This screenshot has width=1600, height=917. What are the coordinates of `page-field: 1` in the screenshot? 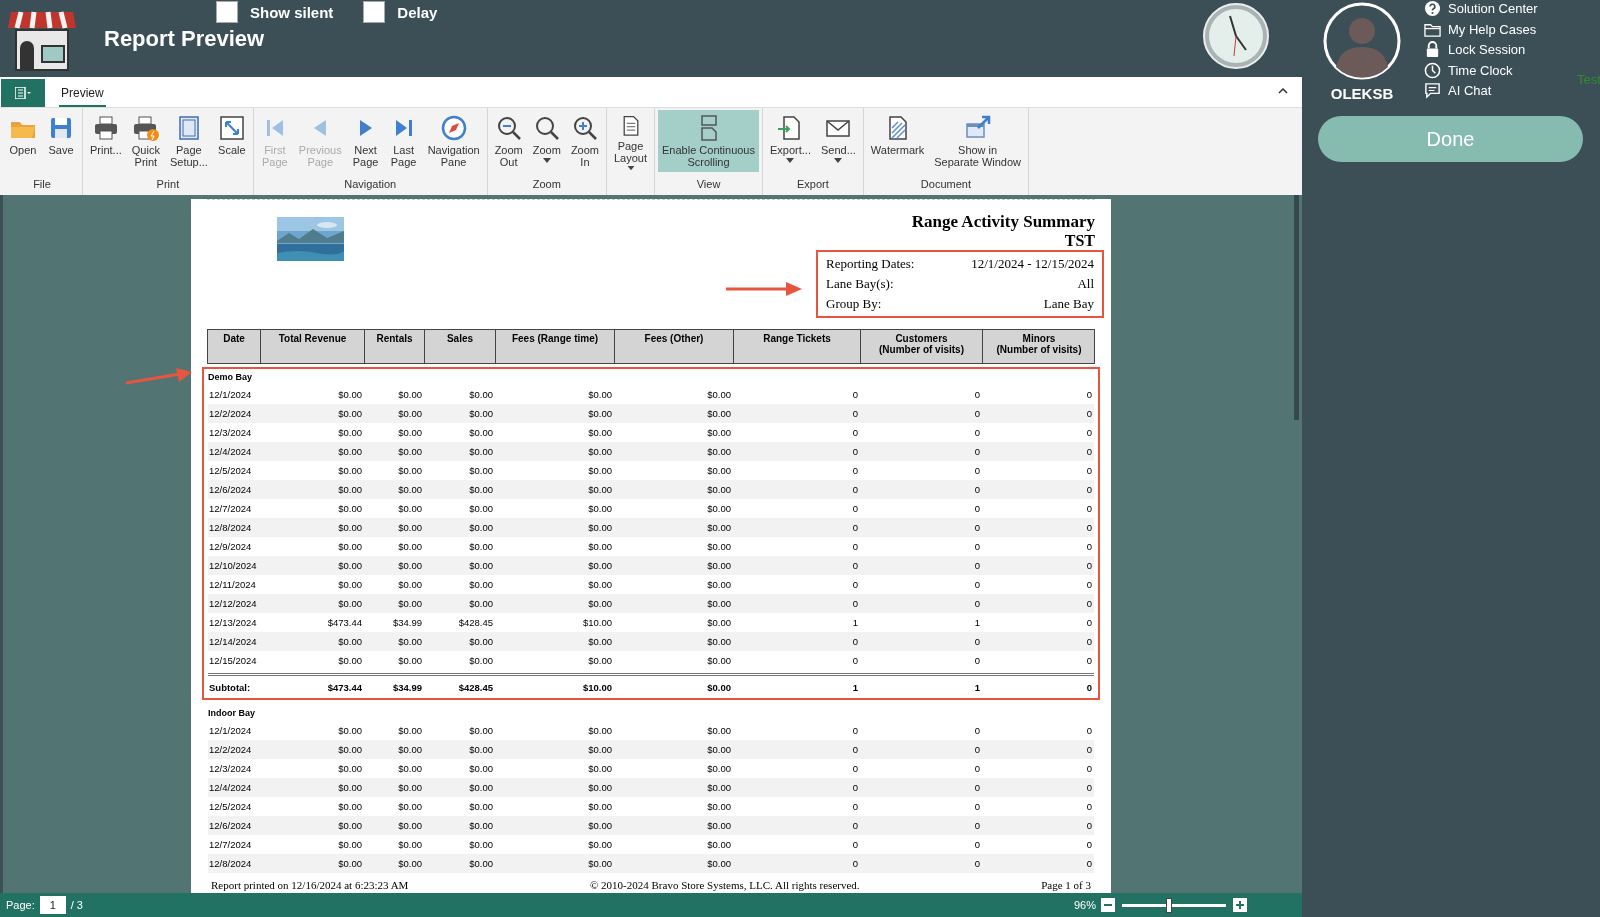 It's located at (52, 905).